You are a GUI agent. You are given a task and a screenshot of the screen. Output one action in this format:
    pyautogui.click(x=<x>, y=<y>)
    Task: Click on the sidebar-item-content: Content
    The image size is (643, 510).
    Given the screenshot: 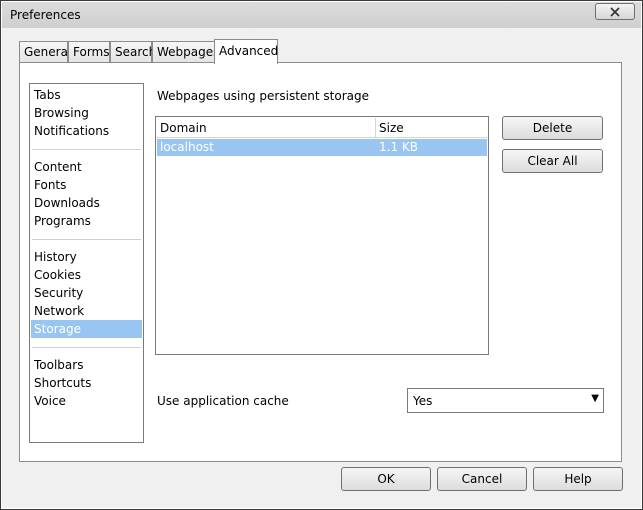 What is the action you would take?
    pyautogui.click(x=86, y=167)
    